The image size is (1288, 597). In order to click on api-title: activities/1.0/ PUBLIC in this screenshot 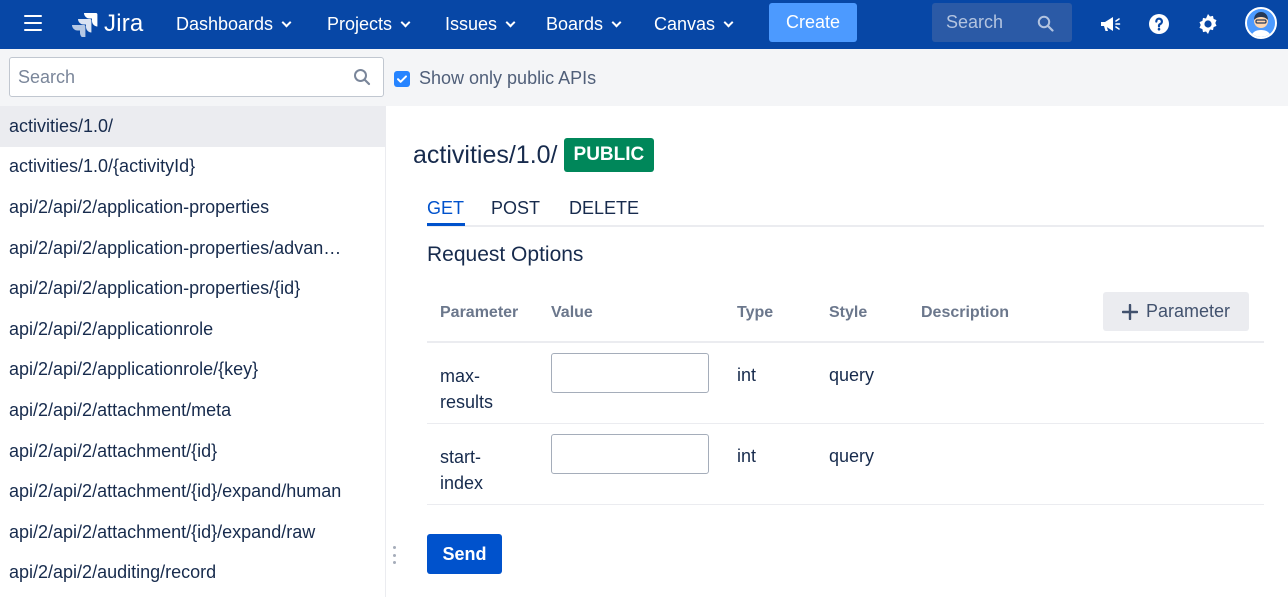, I will do `click(534, 155)`.